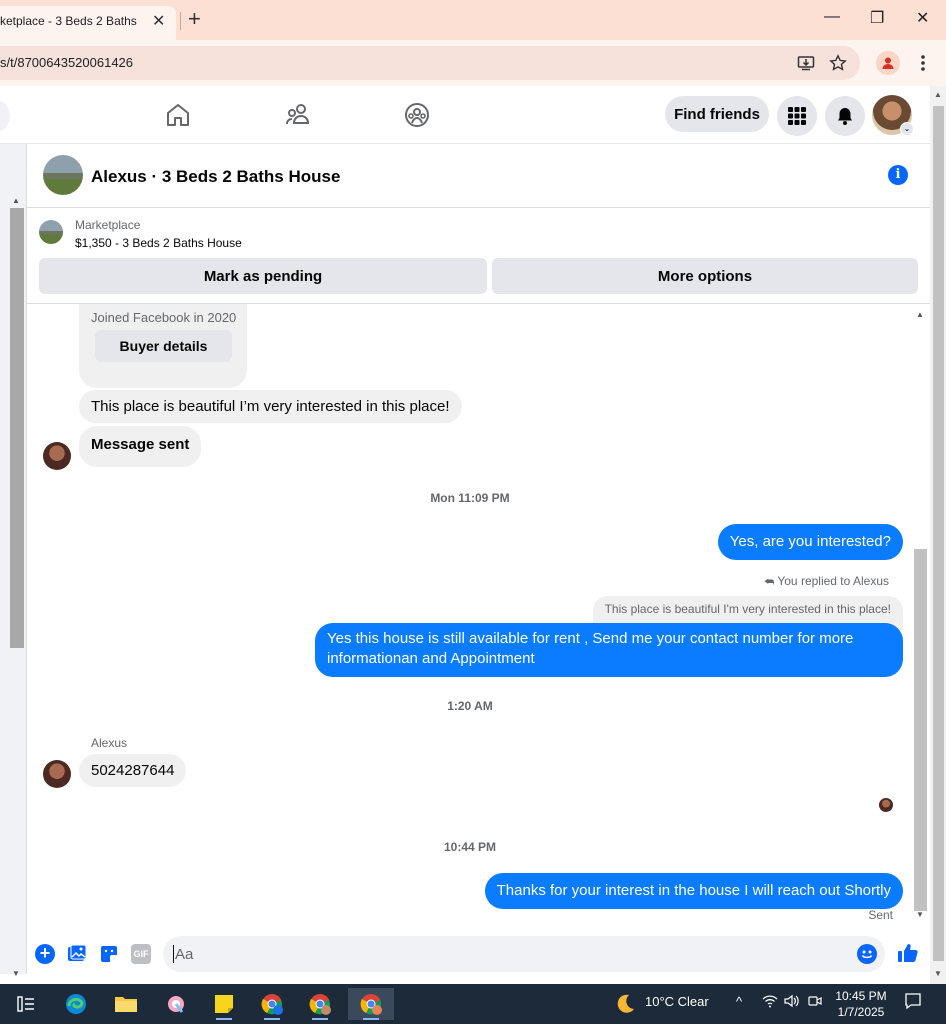  I want to click on system-clock: 10:45 PM 1/7/2025, so click(861, 1004).